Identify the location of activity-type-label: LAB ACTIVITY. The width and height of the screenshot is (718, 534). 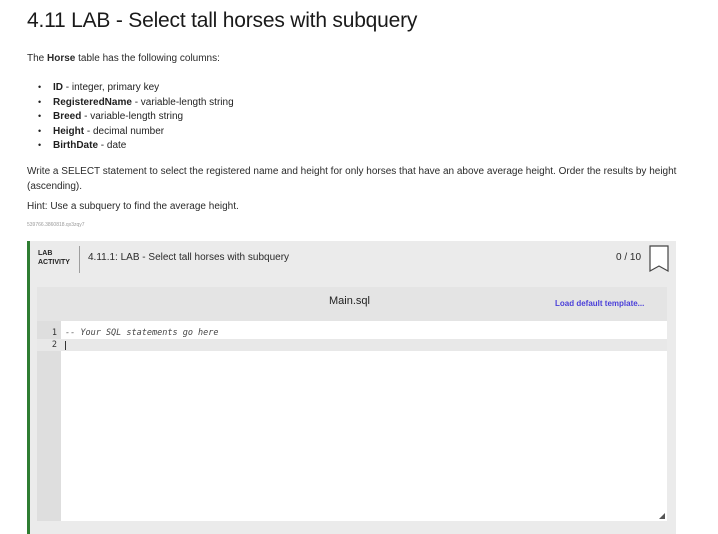
(54, 258).